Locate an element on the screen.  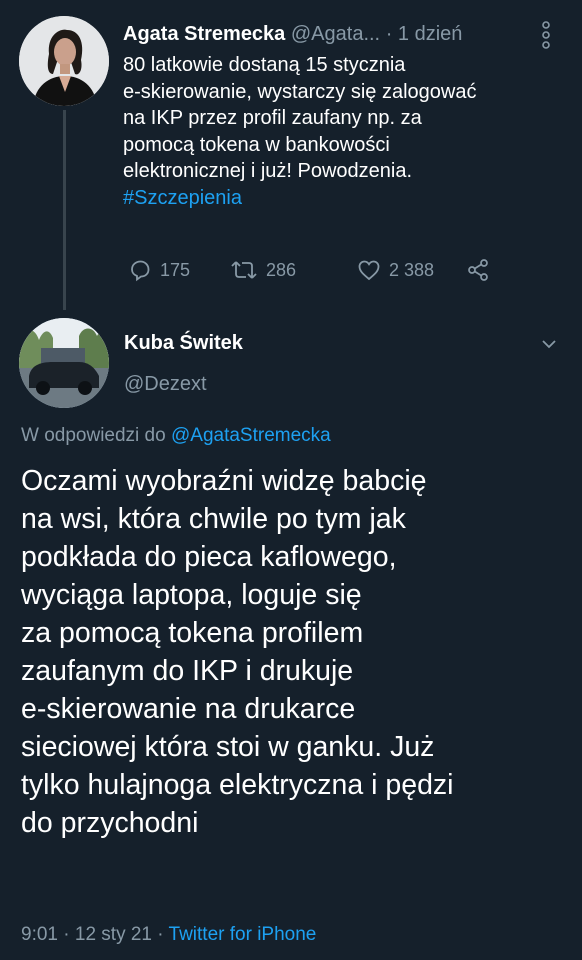
hashtag-link: #Szczepienia is located at coordinates (343, 198).